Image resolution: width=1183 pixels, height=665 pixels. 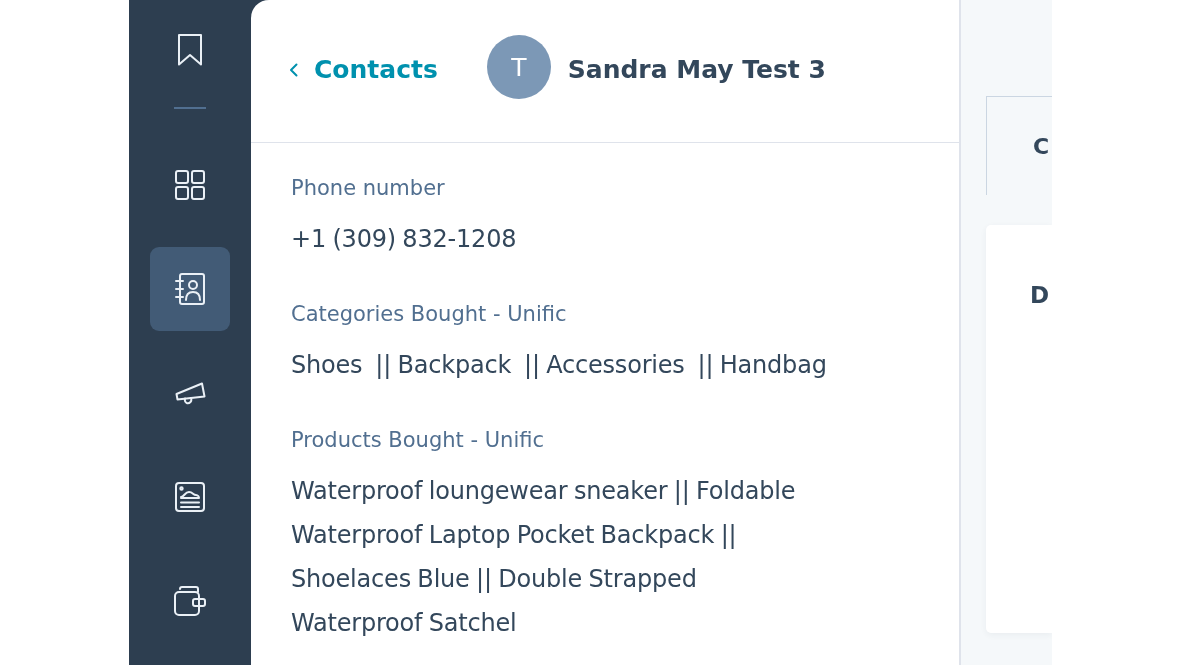 I want to click on contact-book-icon, so click(x=190, y=289).